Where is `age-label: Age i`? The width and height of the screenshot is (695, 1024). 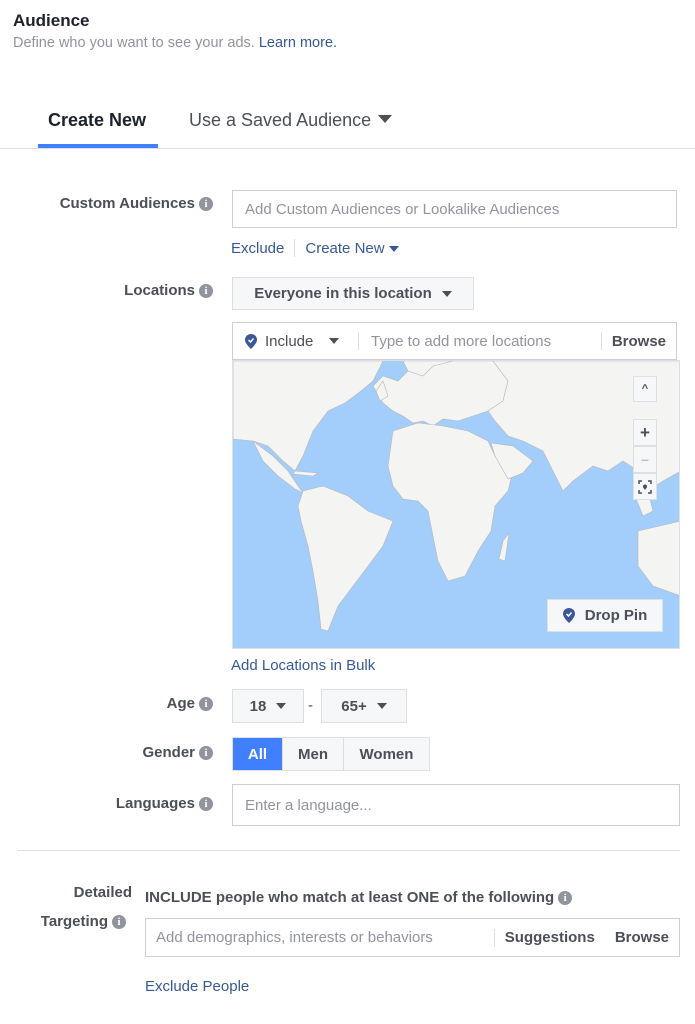
age-label: Age i is located at coordinates (113, 703).